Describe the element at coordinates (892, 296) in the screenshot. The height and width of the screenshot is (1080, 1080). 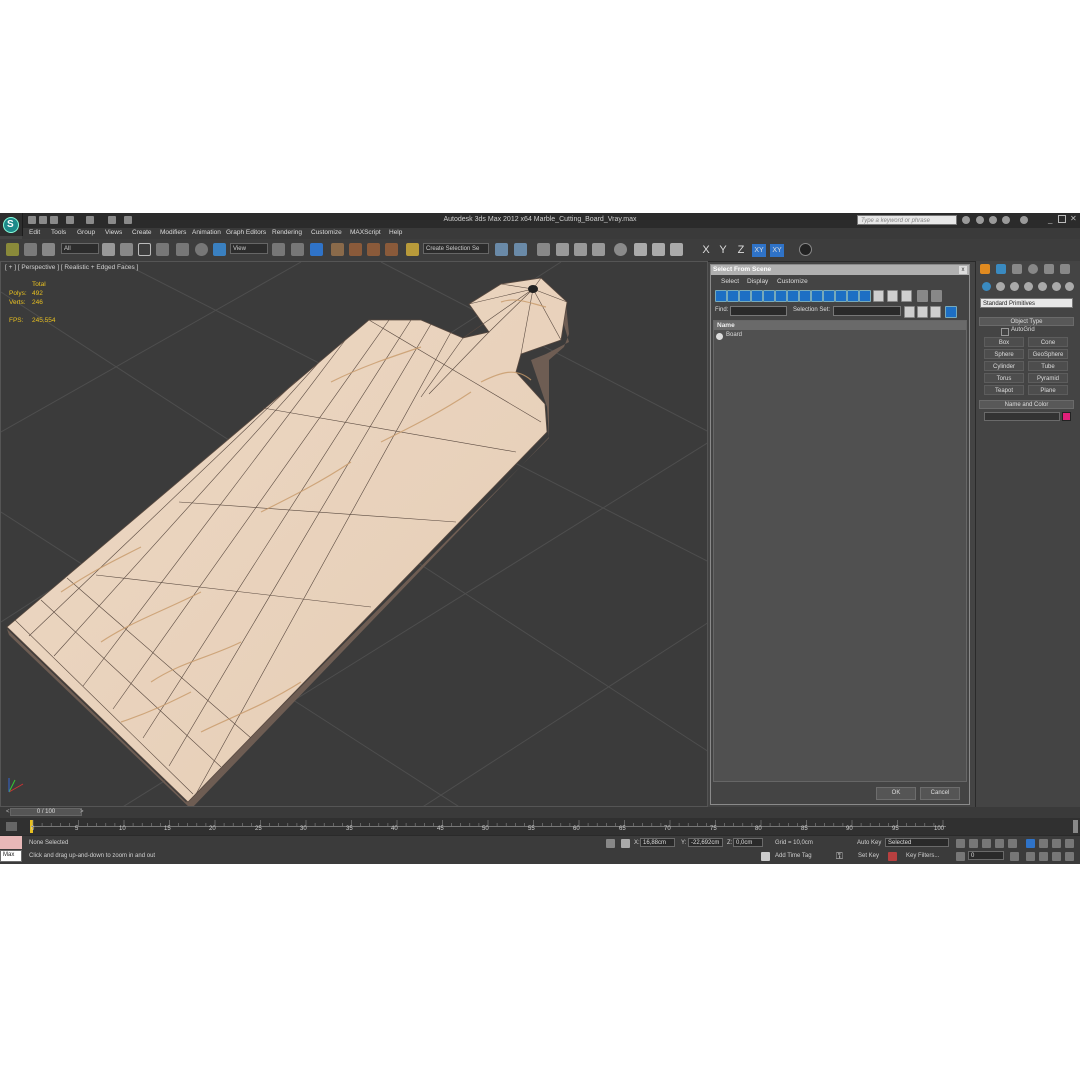
I see `invert-display-icon` at that location.